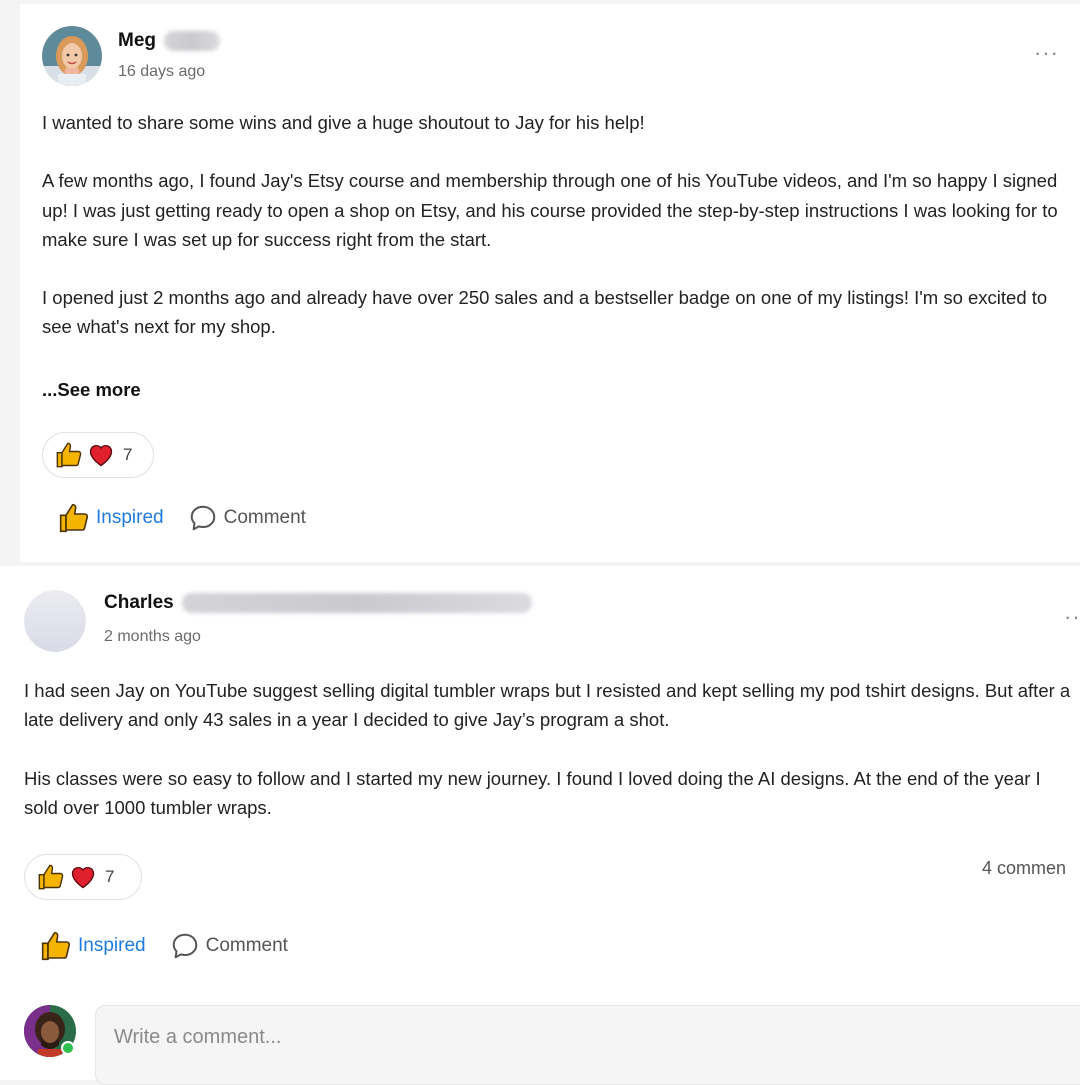 Image resolution: width=1080 pixels, height=1085 pixels. What do you see at coordinates (1024, 868) in the screenshot?
I see `comments-count-link: 4 commen` at bounding box center [1024, 868].